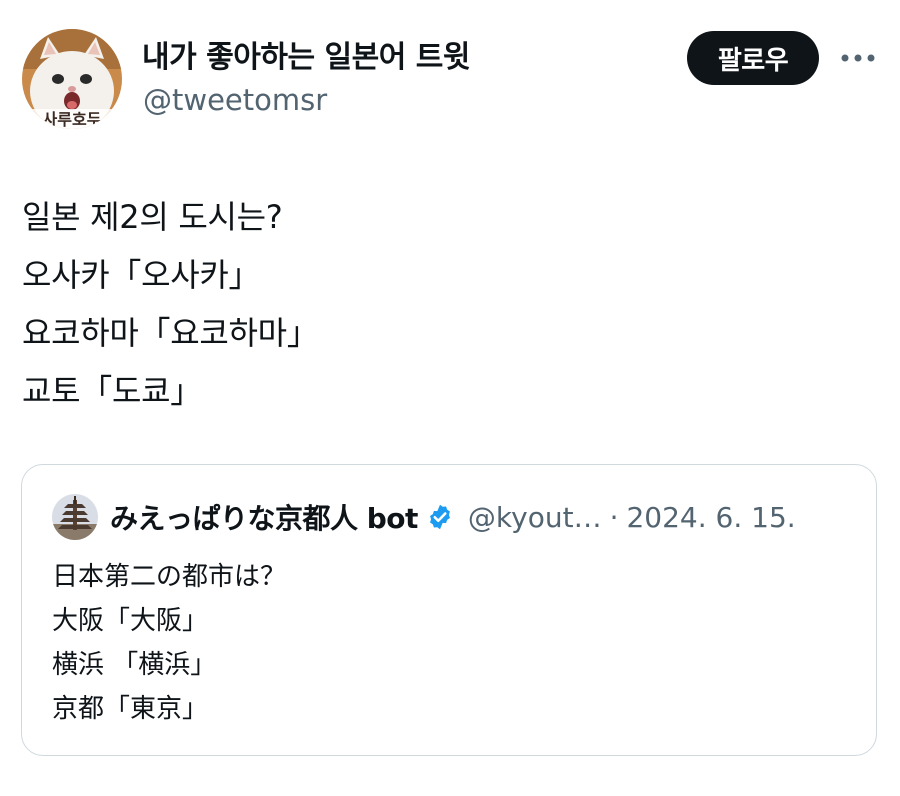 This screenshot has height=796, width=900. I want to click on quoted-tweet-date: 2024. 6. 15., so click(710, 517).